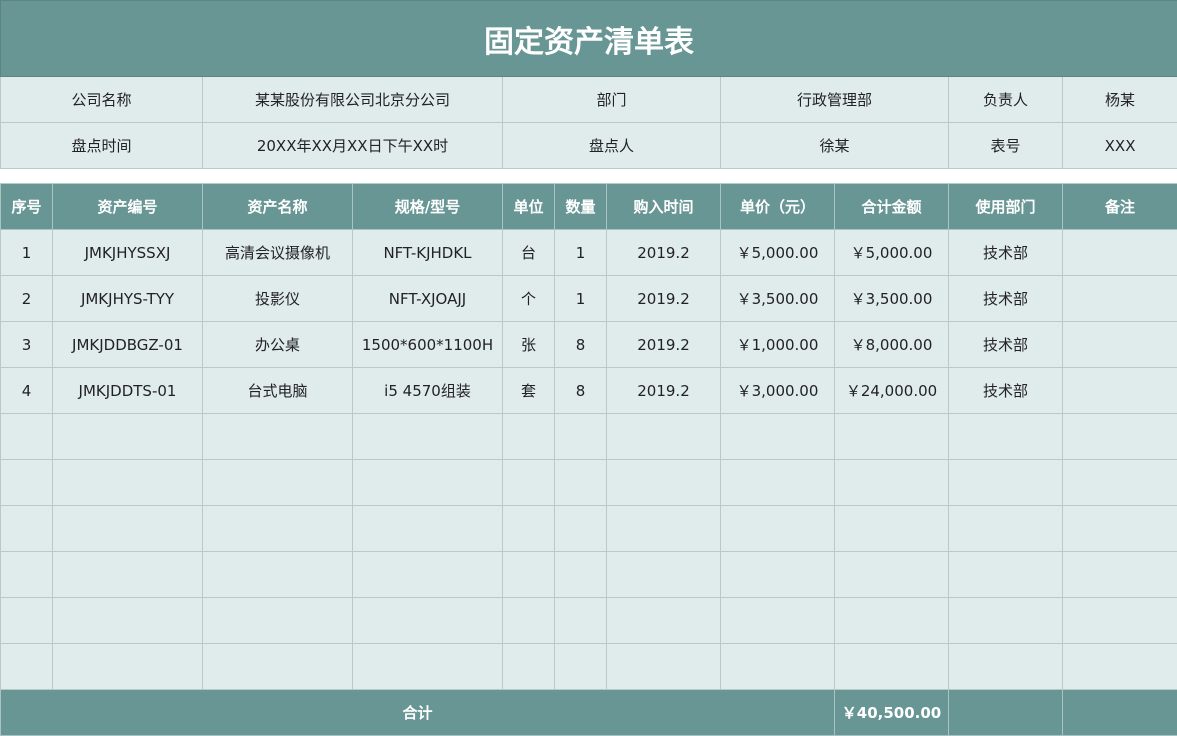  What do you see at coordinates (778, 391) in the screenshot?
I see `unit-price: ￥3,000.00` at bounding box center [778, 391].